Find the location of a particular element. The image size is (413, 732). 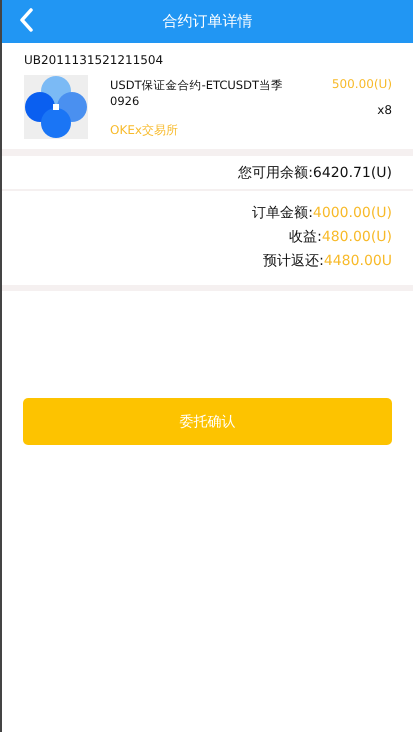

summary-label: 订单金额: is located at coordinates (282, 213).